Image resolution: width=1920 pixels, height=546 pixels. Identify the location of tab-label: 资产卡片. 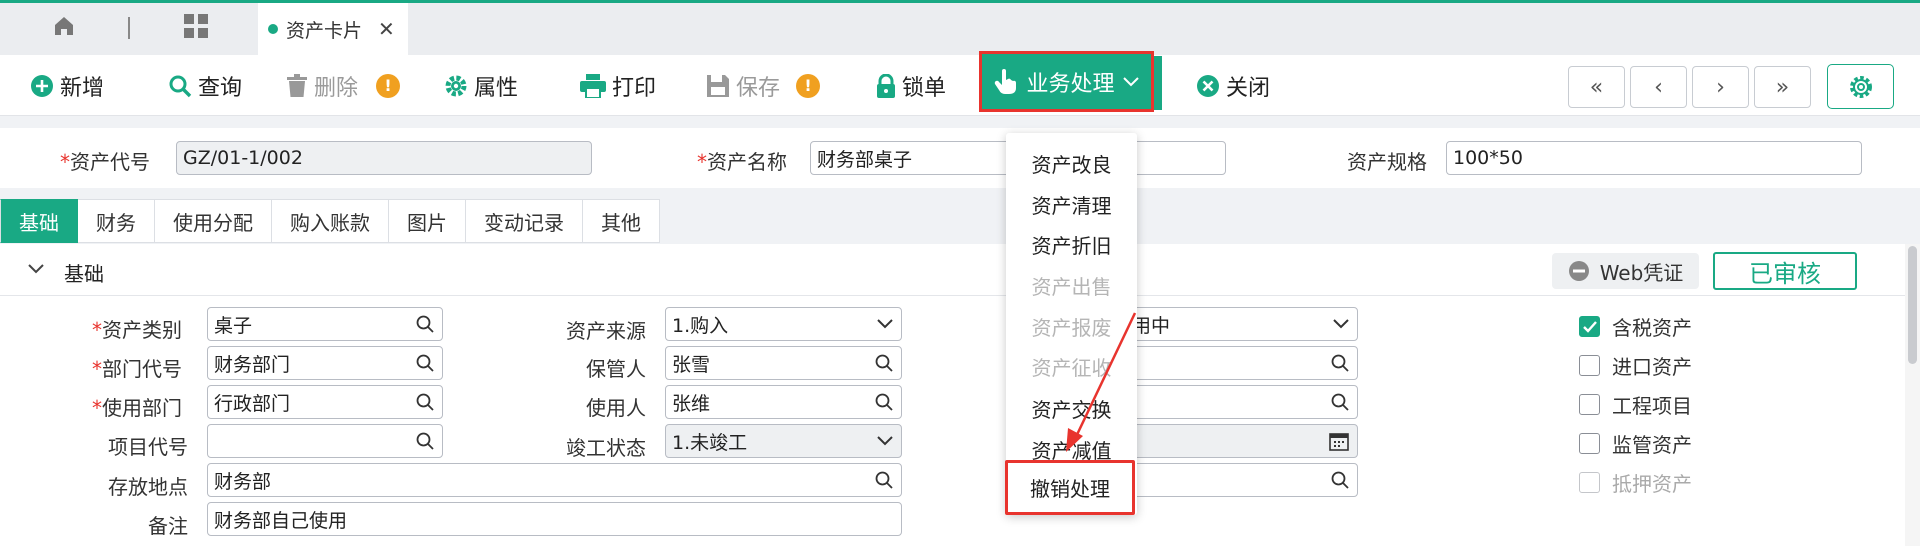
(324, 30).